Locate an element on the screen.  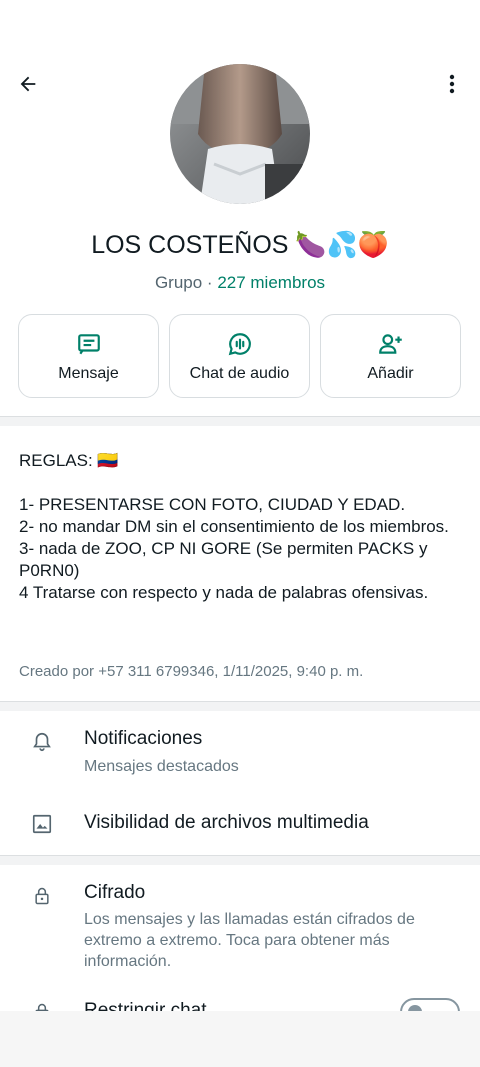
audio-chat-button: Chat de audio is located at coordinates (239, 356).